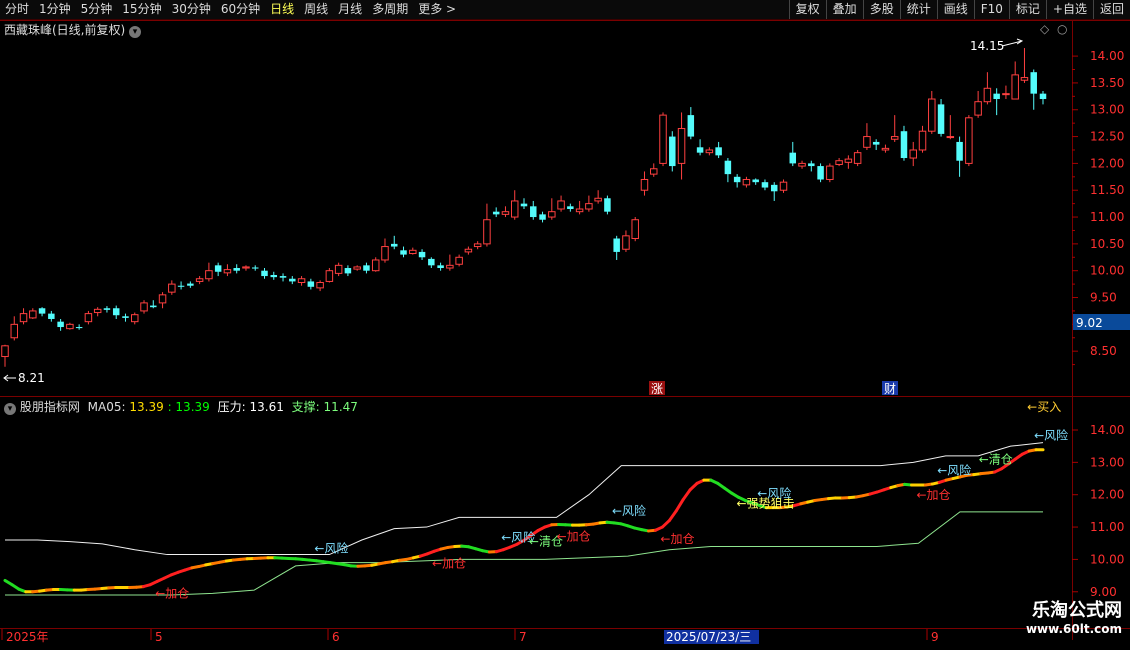 This screenshot has height=650, width=1130. Describe the element at coordinates (1107, 430) in the screenshot. I see `ind-price-tick-label: 14.00` at that location.